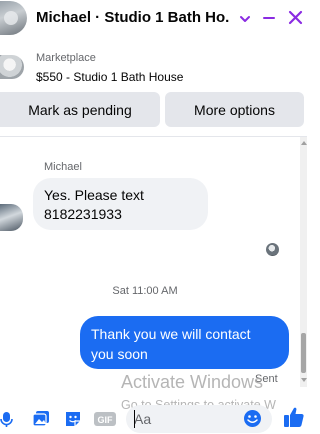 Image resolution: width=320 pixels, height=434 pixels. I want to click on close-icon, so click(295, 17).